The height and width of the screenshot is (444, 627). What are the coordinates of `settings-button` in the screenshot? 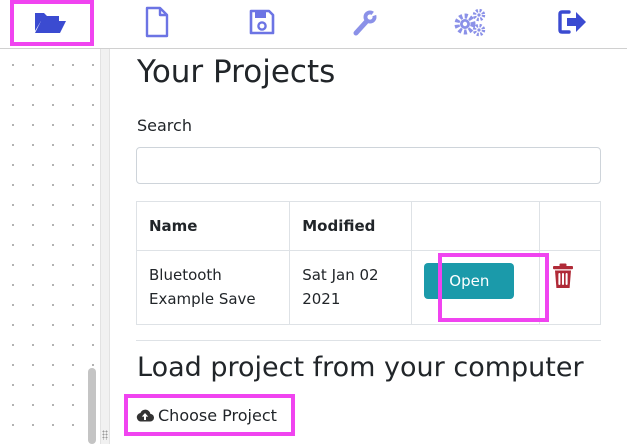 It's located at (470, 22).